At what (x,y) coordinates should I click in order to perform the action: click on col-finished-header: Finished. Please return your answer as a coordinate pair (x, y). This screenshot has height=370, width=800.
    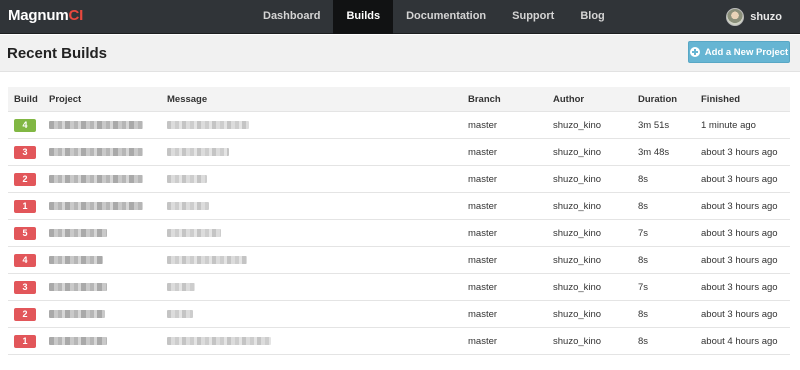
    Looking at the image, I should click on (721, 99).